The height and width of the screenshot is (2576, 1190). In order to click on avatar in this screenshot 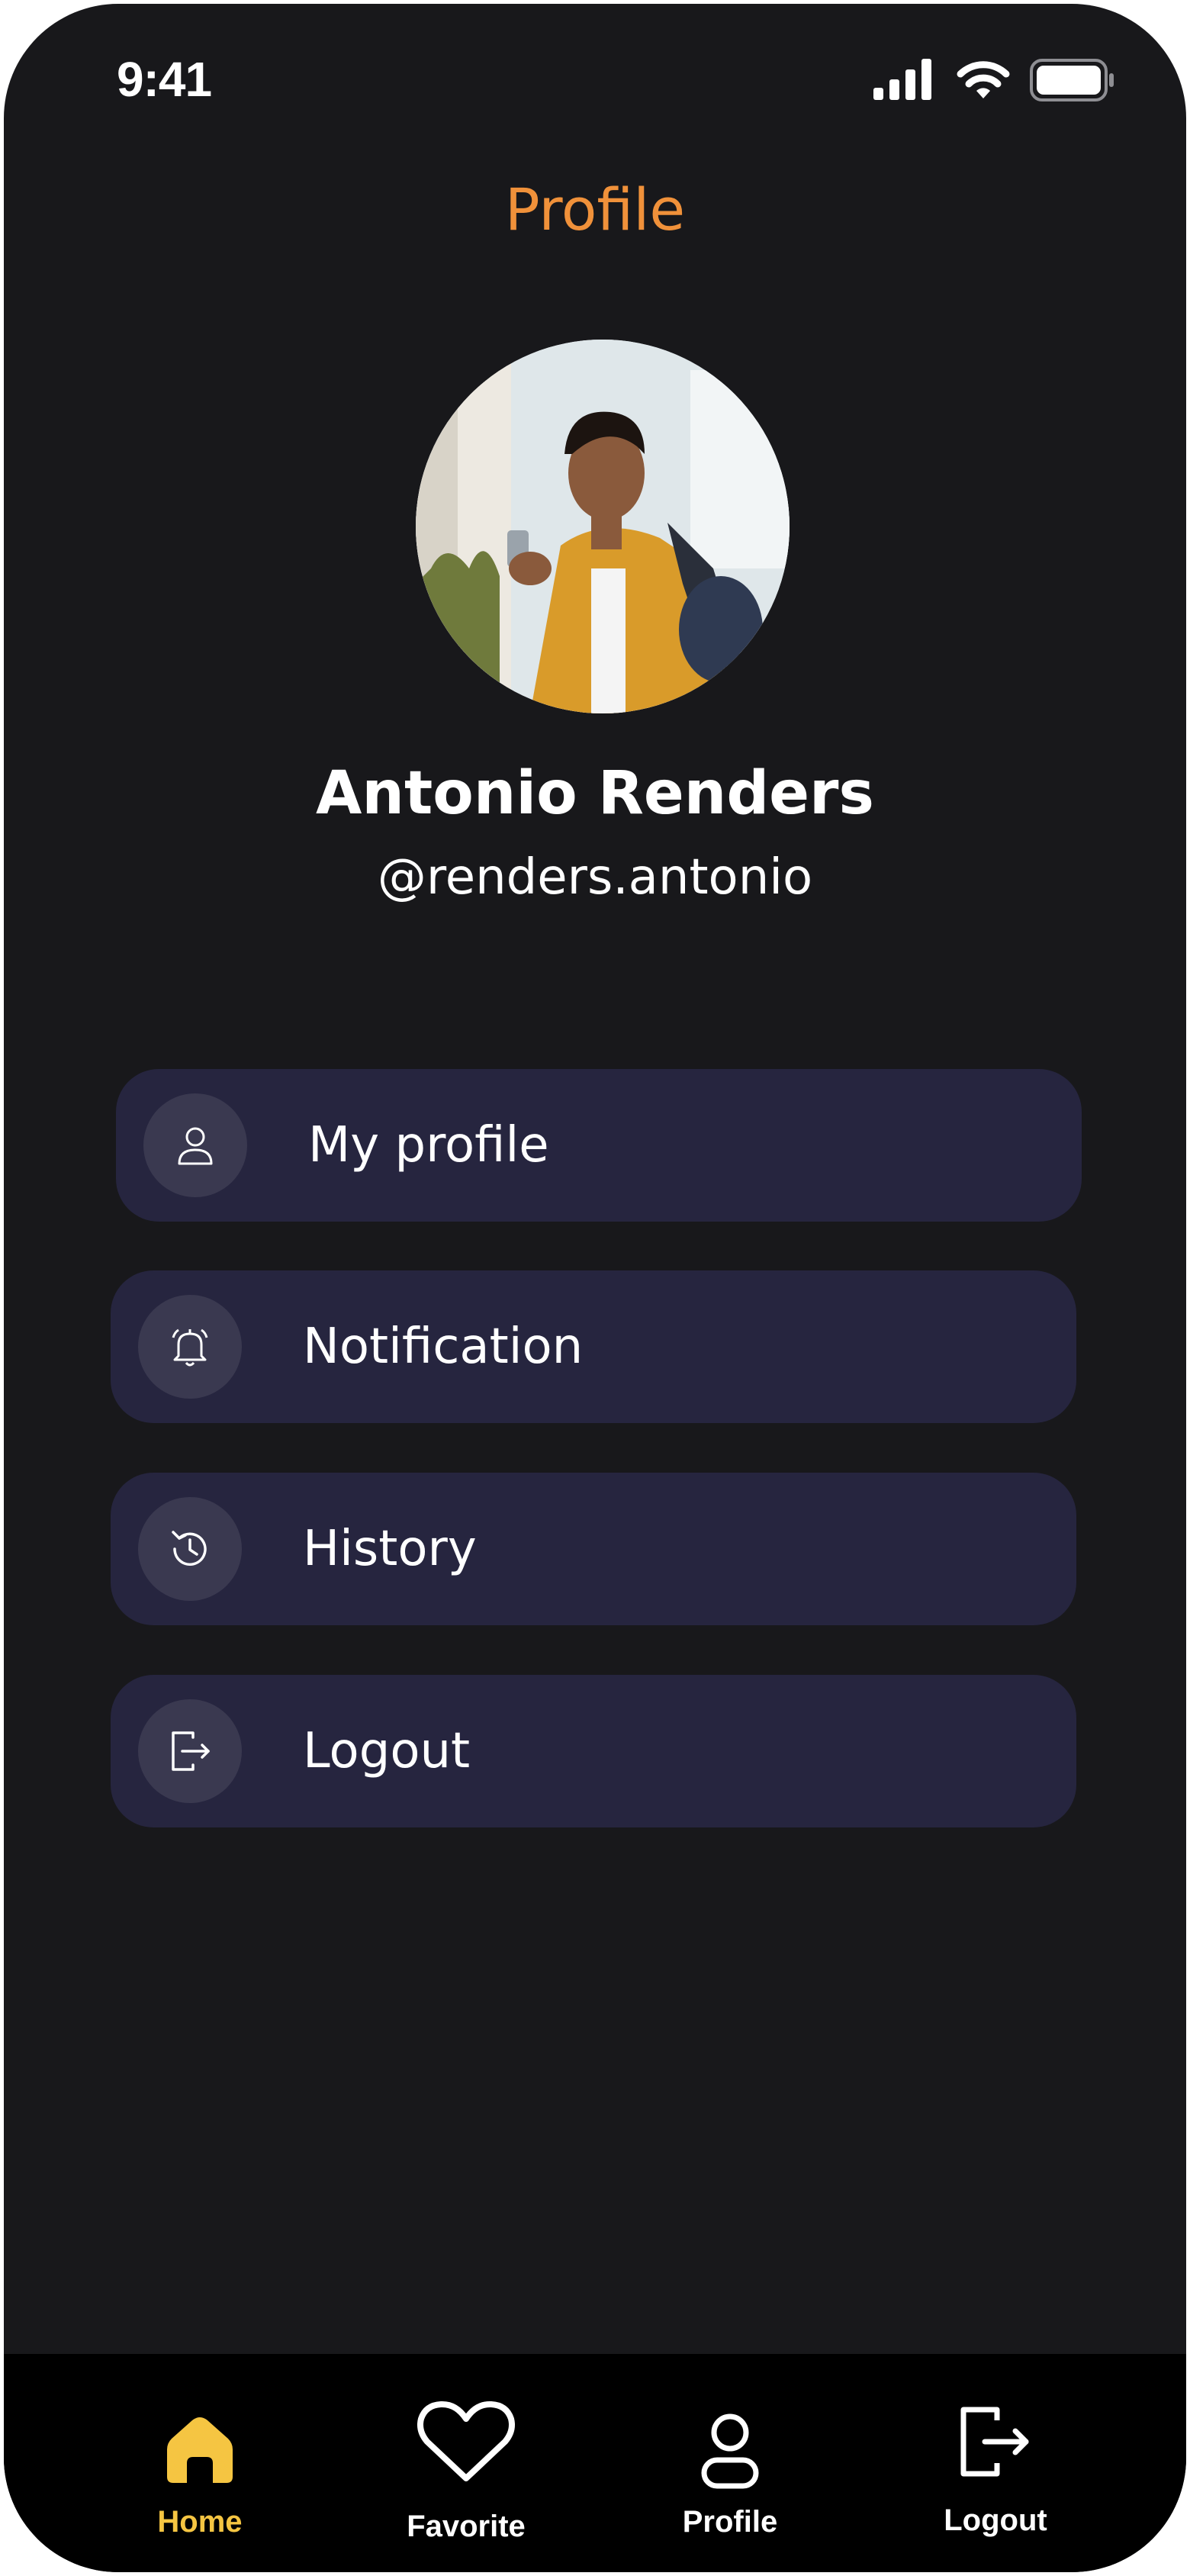, I will do `click(603, 526)`.